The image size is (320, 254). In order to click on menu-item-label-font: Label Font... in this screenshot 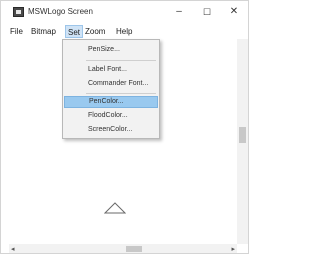, I will do `click(111, 70)`.